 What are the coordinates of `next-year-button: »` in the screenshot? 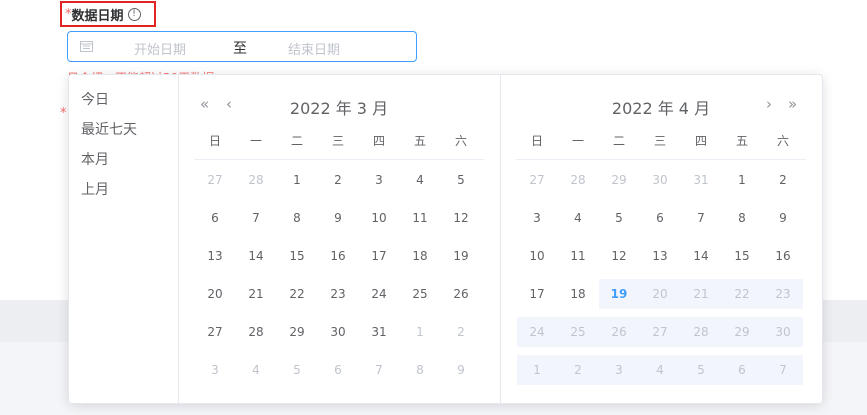 It's located at (792, 104).